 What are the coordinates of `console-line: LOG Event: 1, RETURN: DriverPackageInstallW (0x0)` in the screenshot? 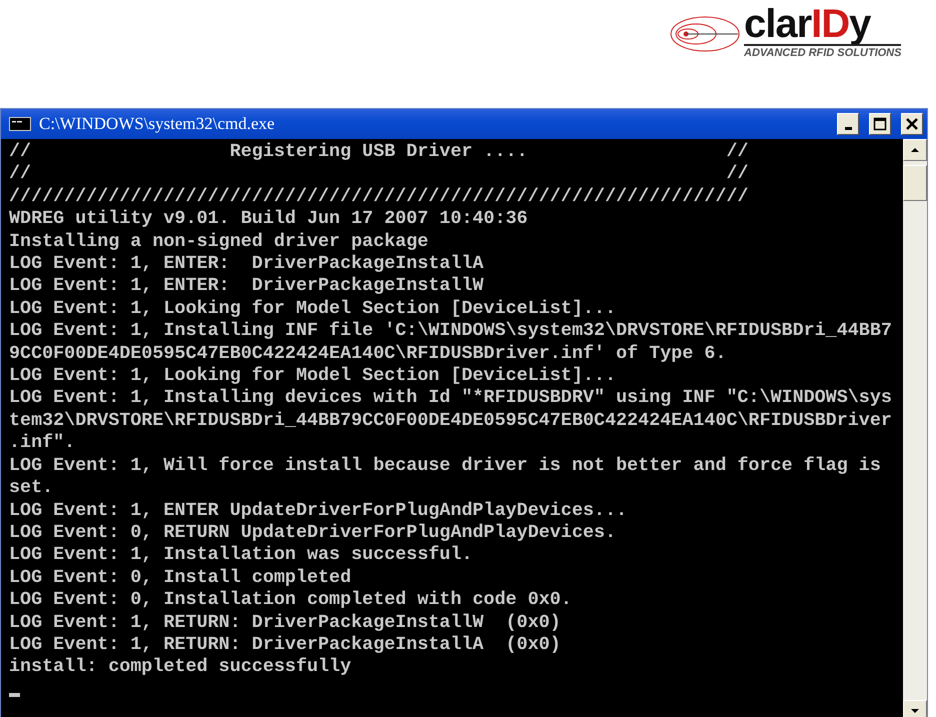 It's located at (285, 623).